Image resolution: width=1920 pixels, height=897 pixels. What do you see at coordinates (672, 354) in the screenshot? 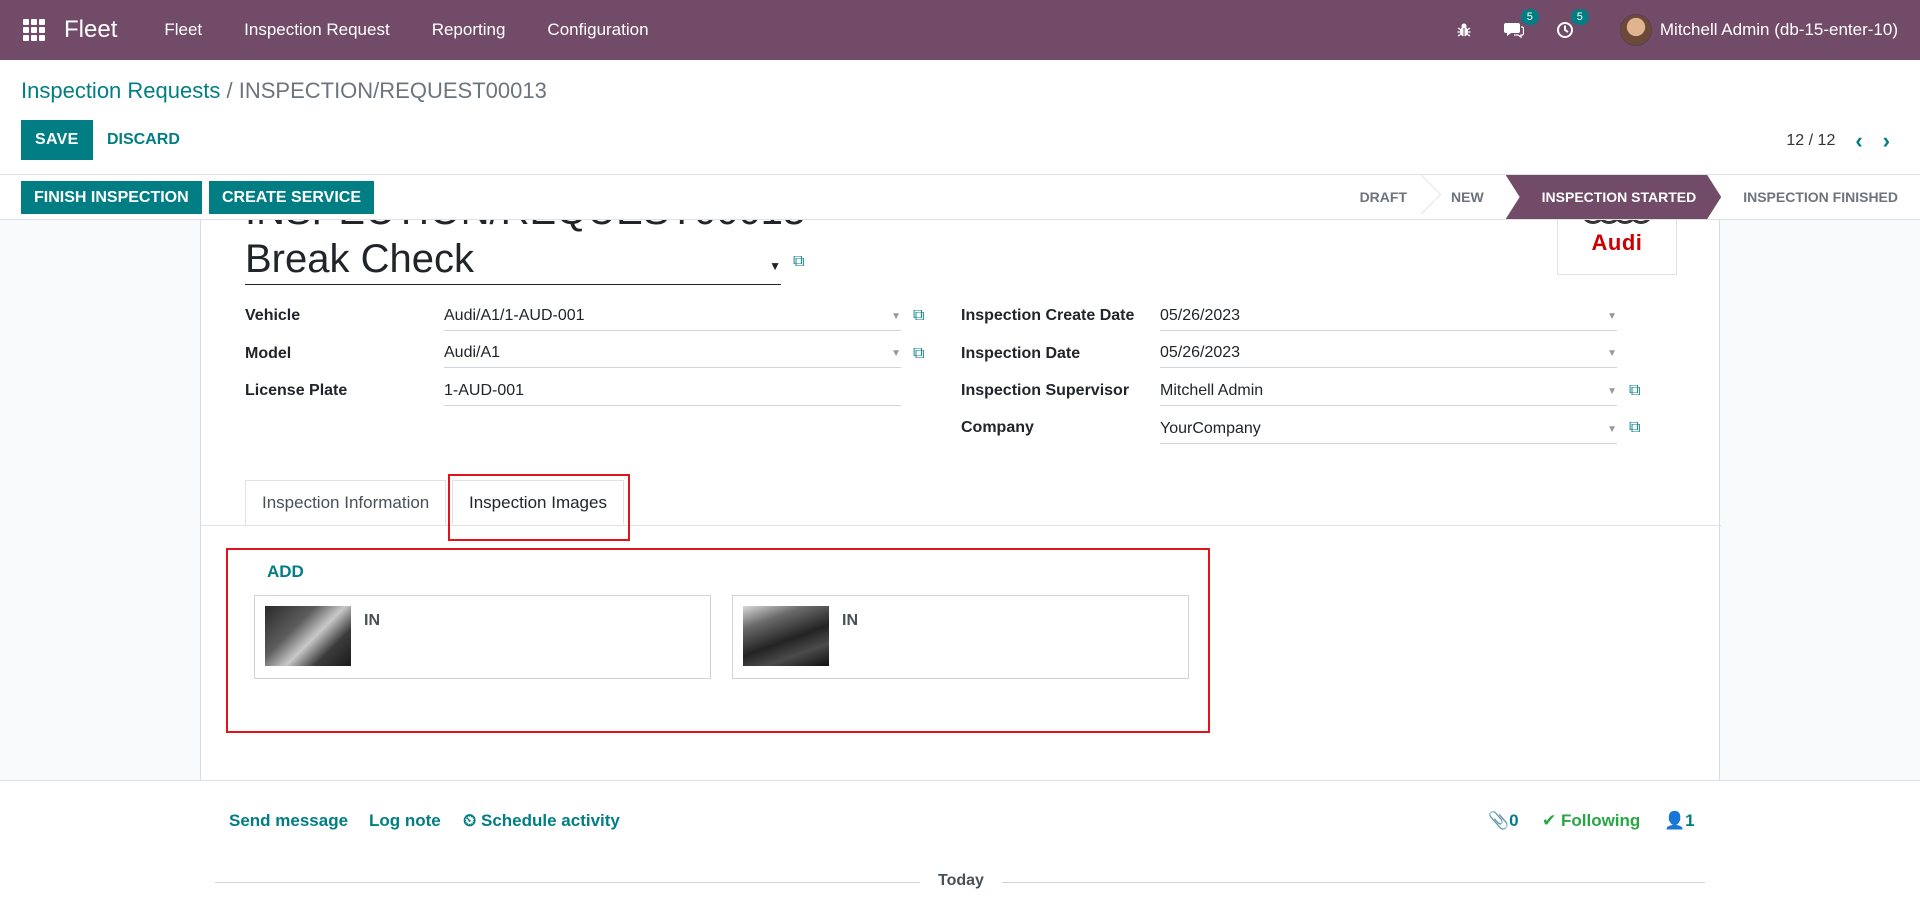
I see `model-field: Audi/A1 ▼` at bounding box center [672, 354].